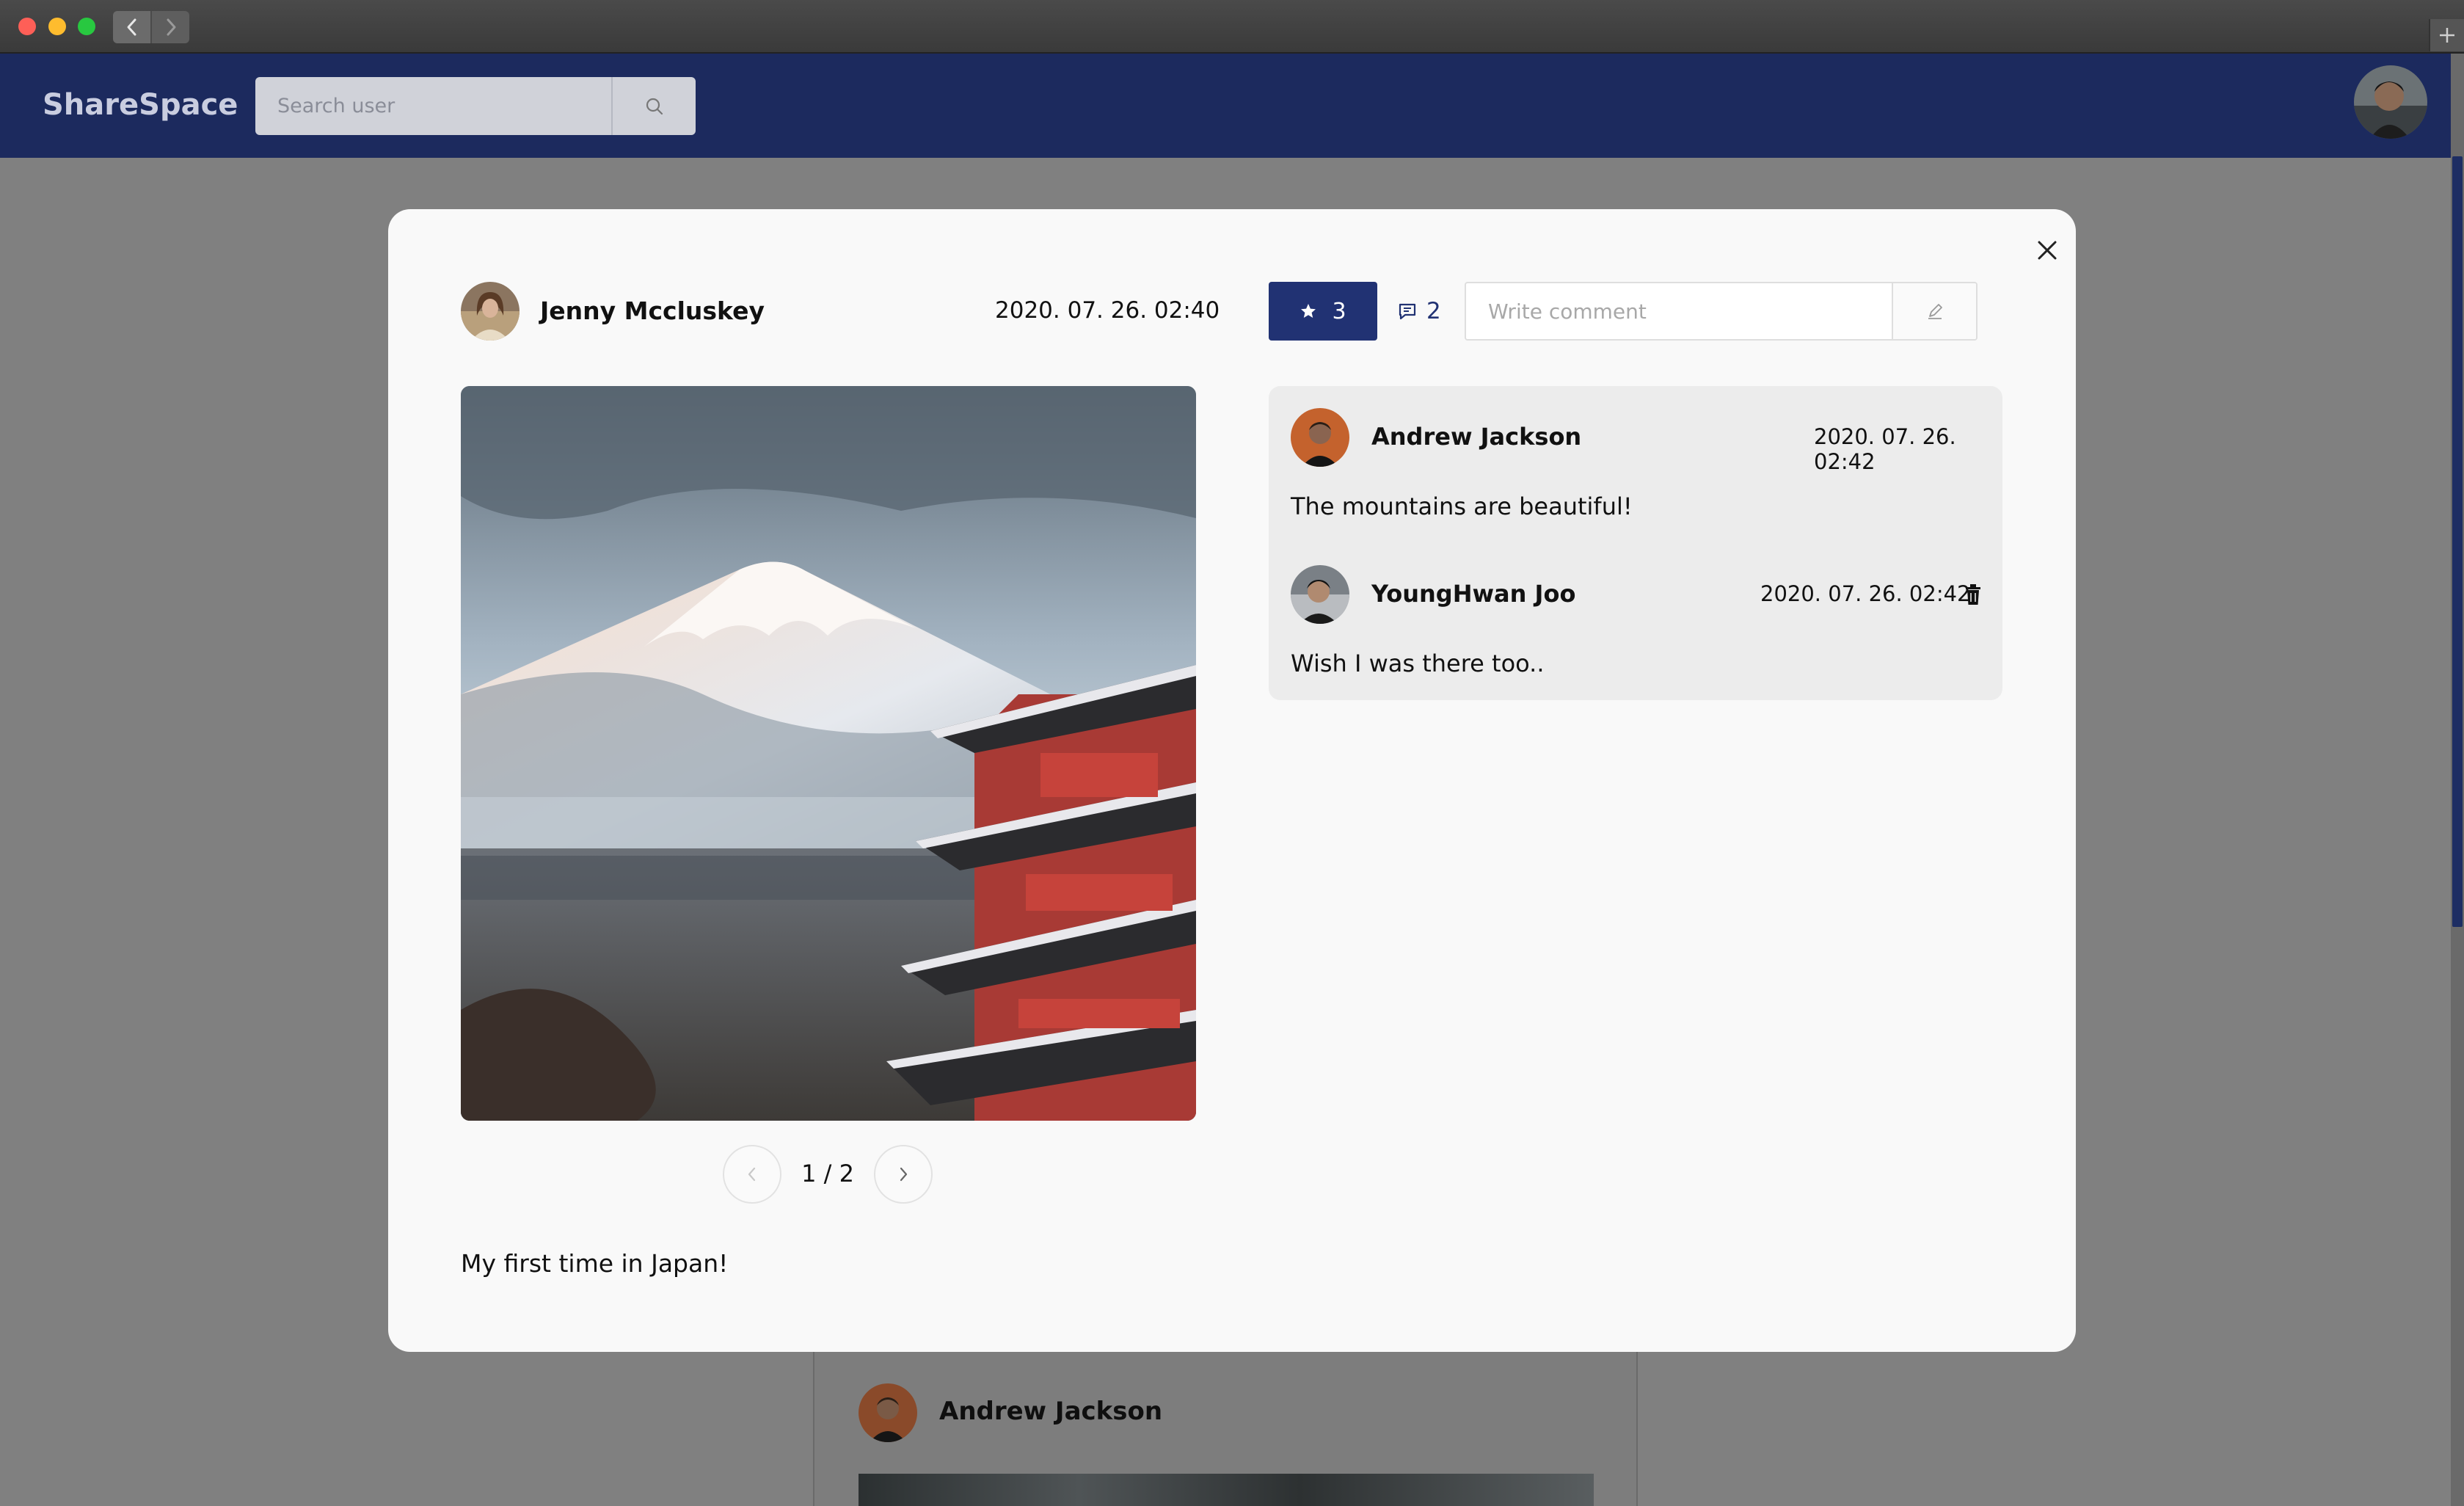  Describe the element at coordinates (140, 105) in the screenshot. I see `app-logo: ShareSpace` at that location.